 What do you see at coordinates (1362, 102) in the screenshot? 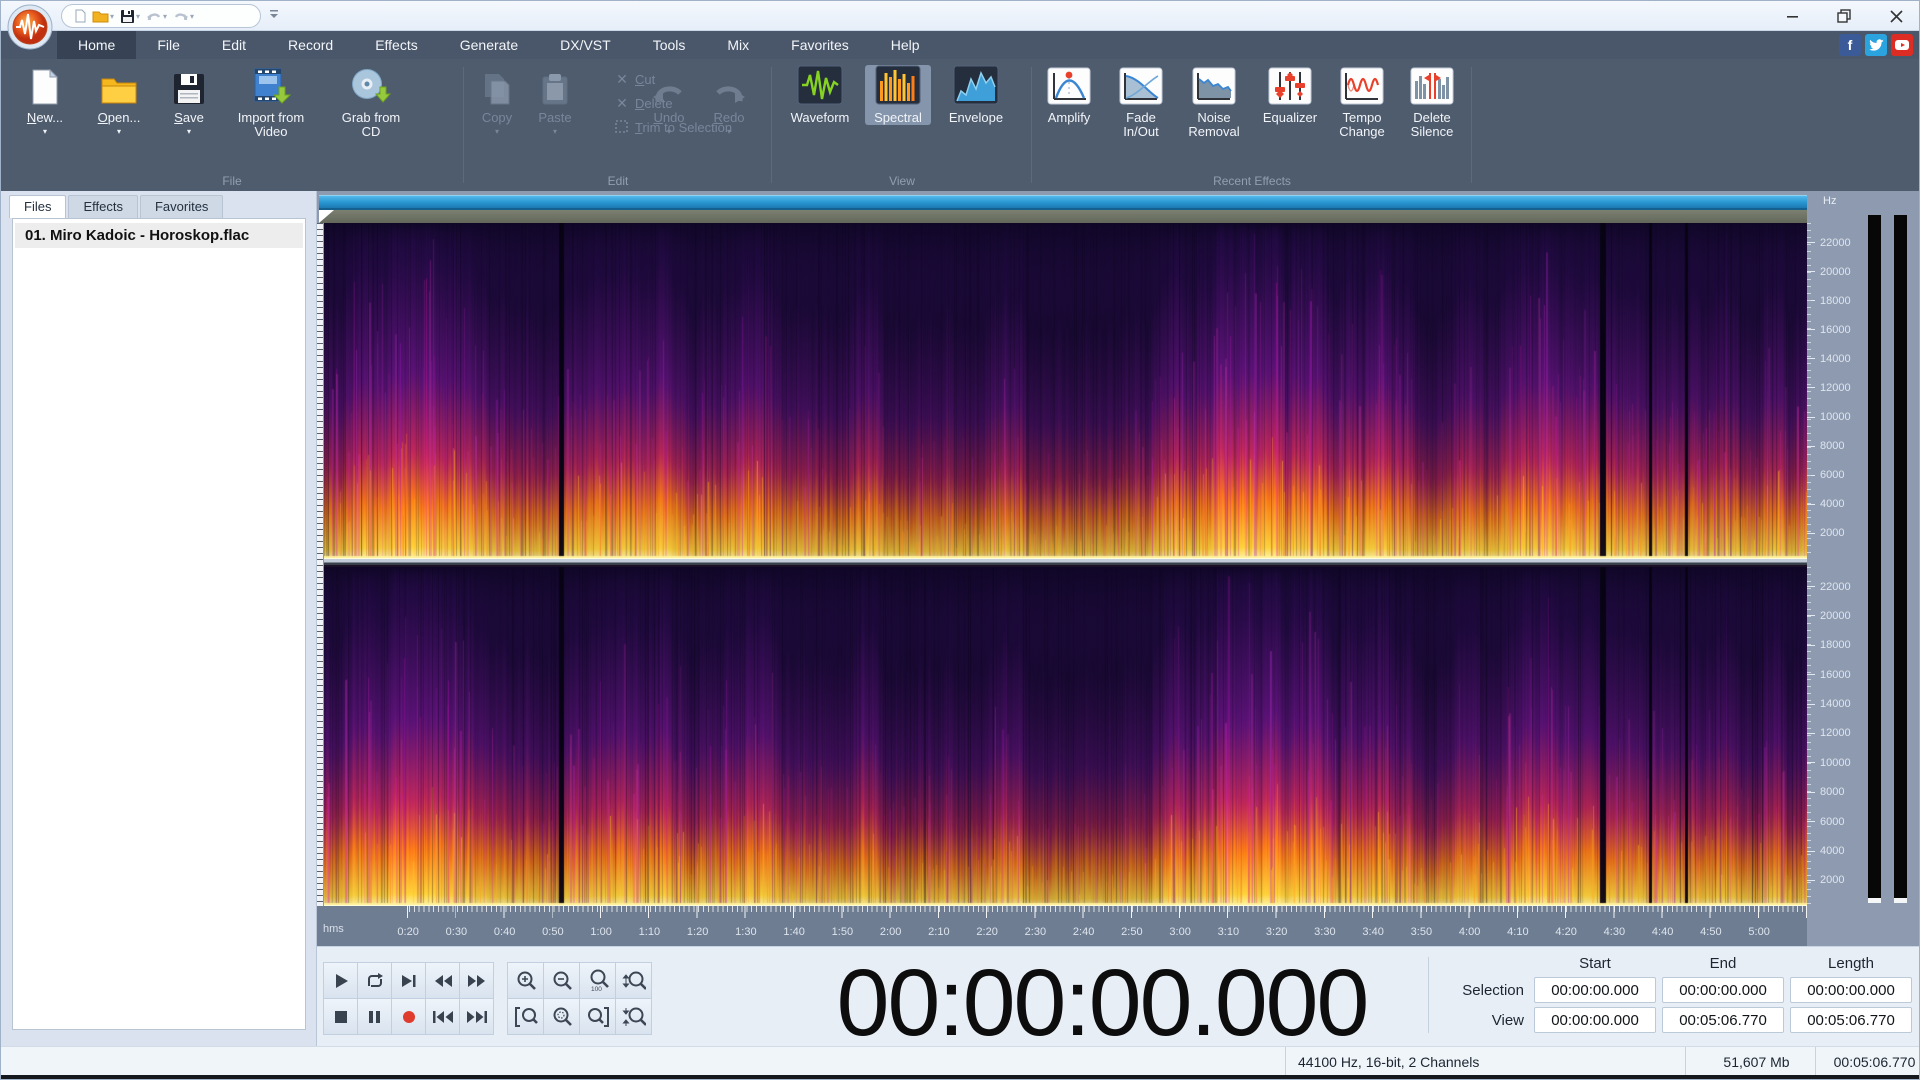
I see `tempo-change-button: Tempo Change` at bounding box center [1362, 102].